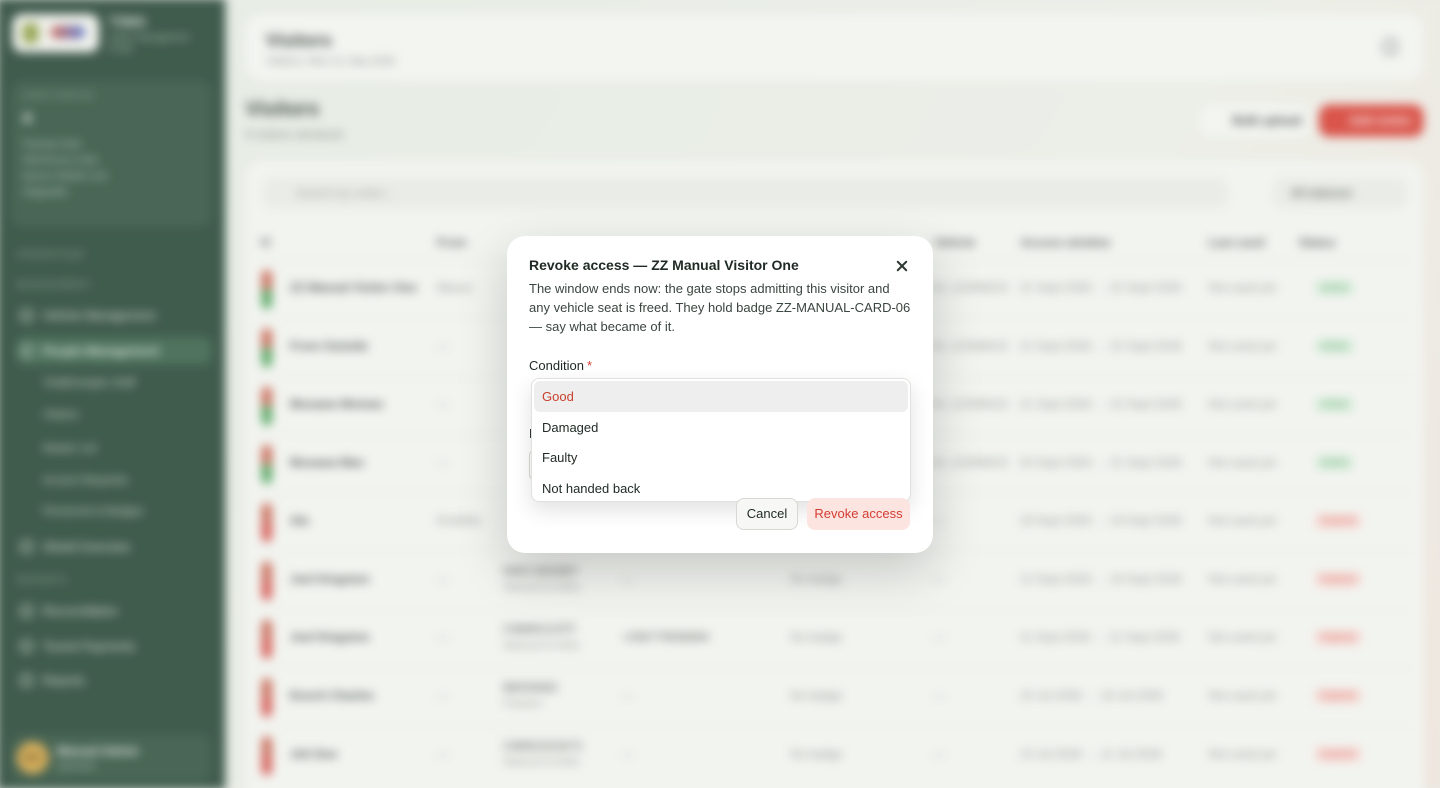 The image size is (1440, 788). I want to click on condition-dropdown: Good Damaged Faulty Not handed back, so click(721, 440).